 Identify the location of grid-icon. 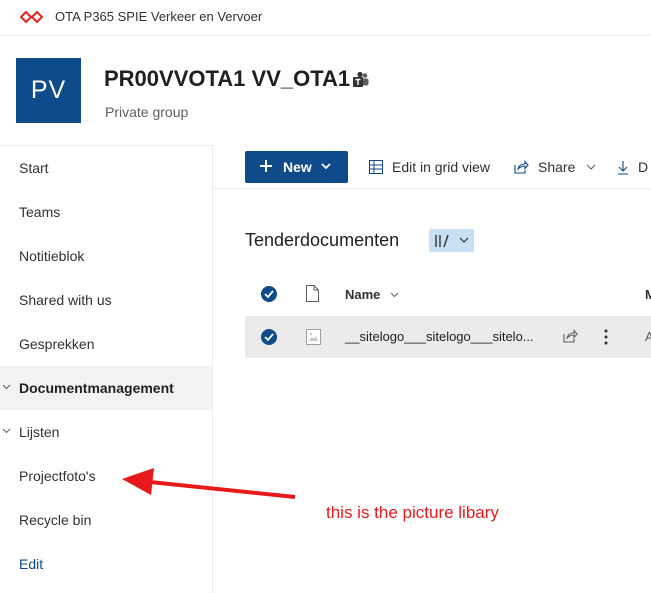
(376, 167).